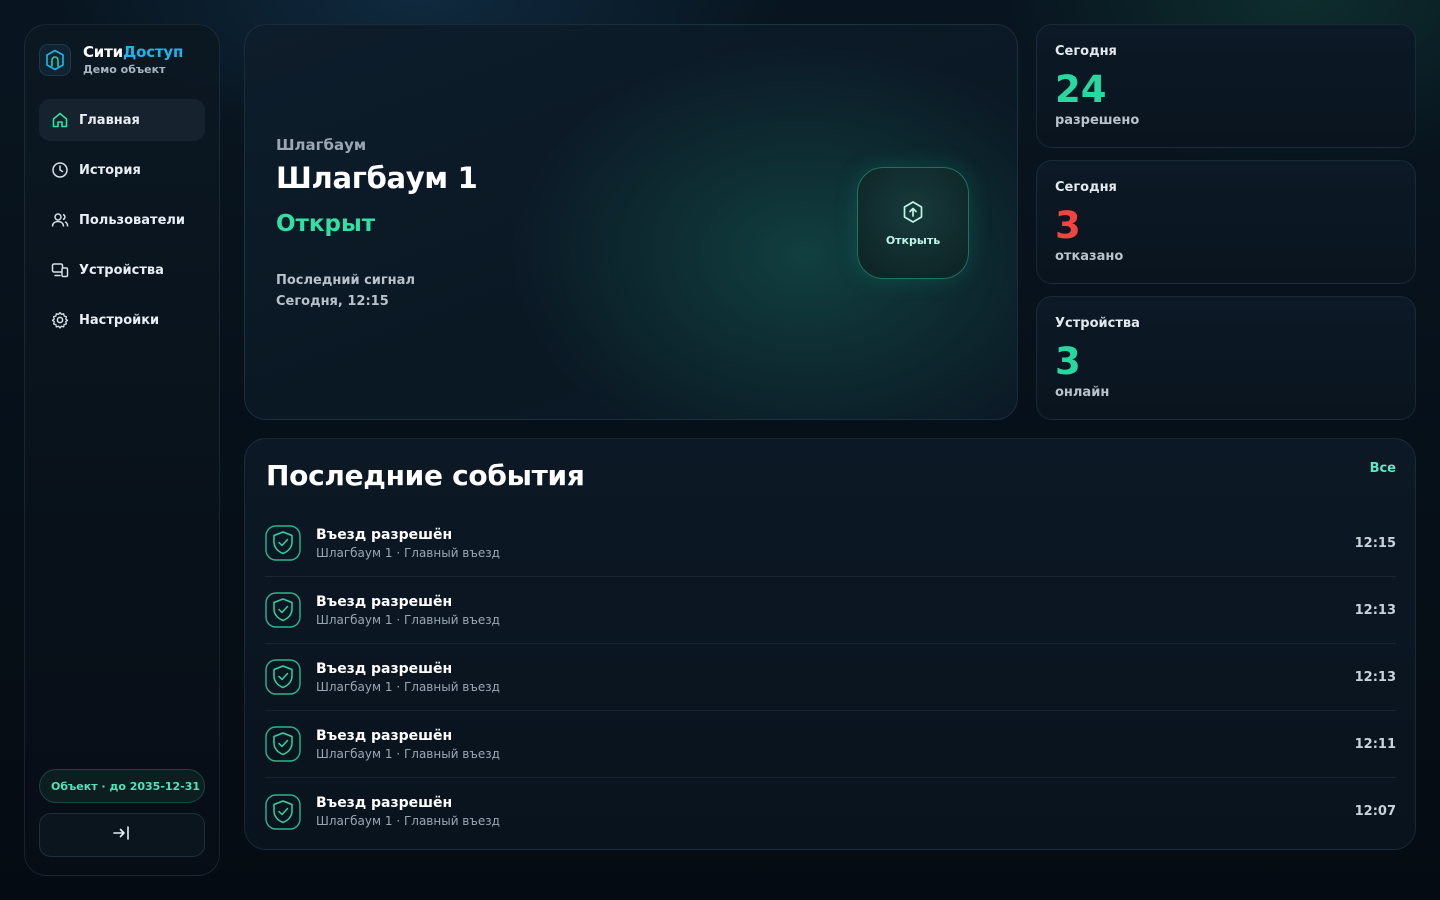  What do you see at coordinates (332, 301) in the screenshot?
I see `last-signal-value: Сегодня, 12:15` at bounding box center [332, 301].